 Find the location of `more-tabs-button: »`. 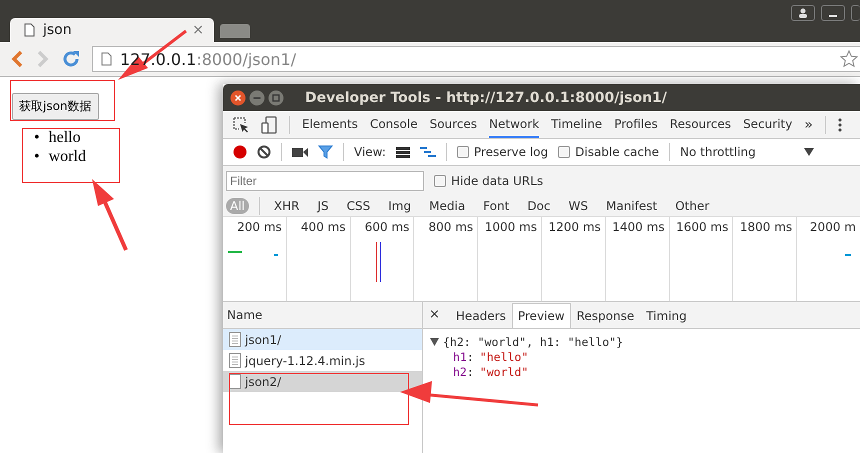

more-tabs-button: » is located at coordinates (808, 124).